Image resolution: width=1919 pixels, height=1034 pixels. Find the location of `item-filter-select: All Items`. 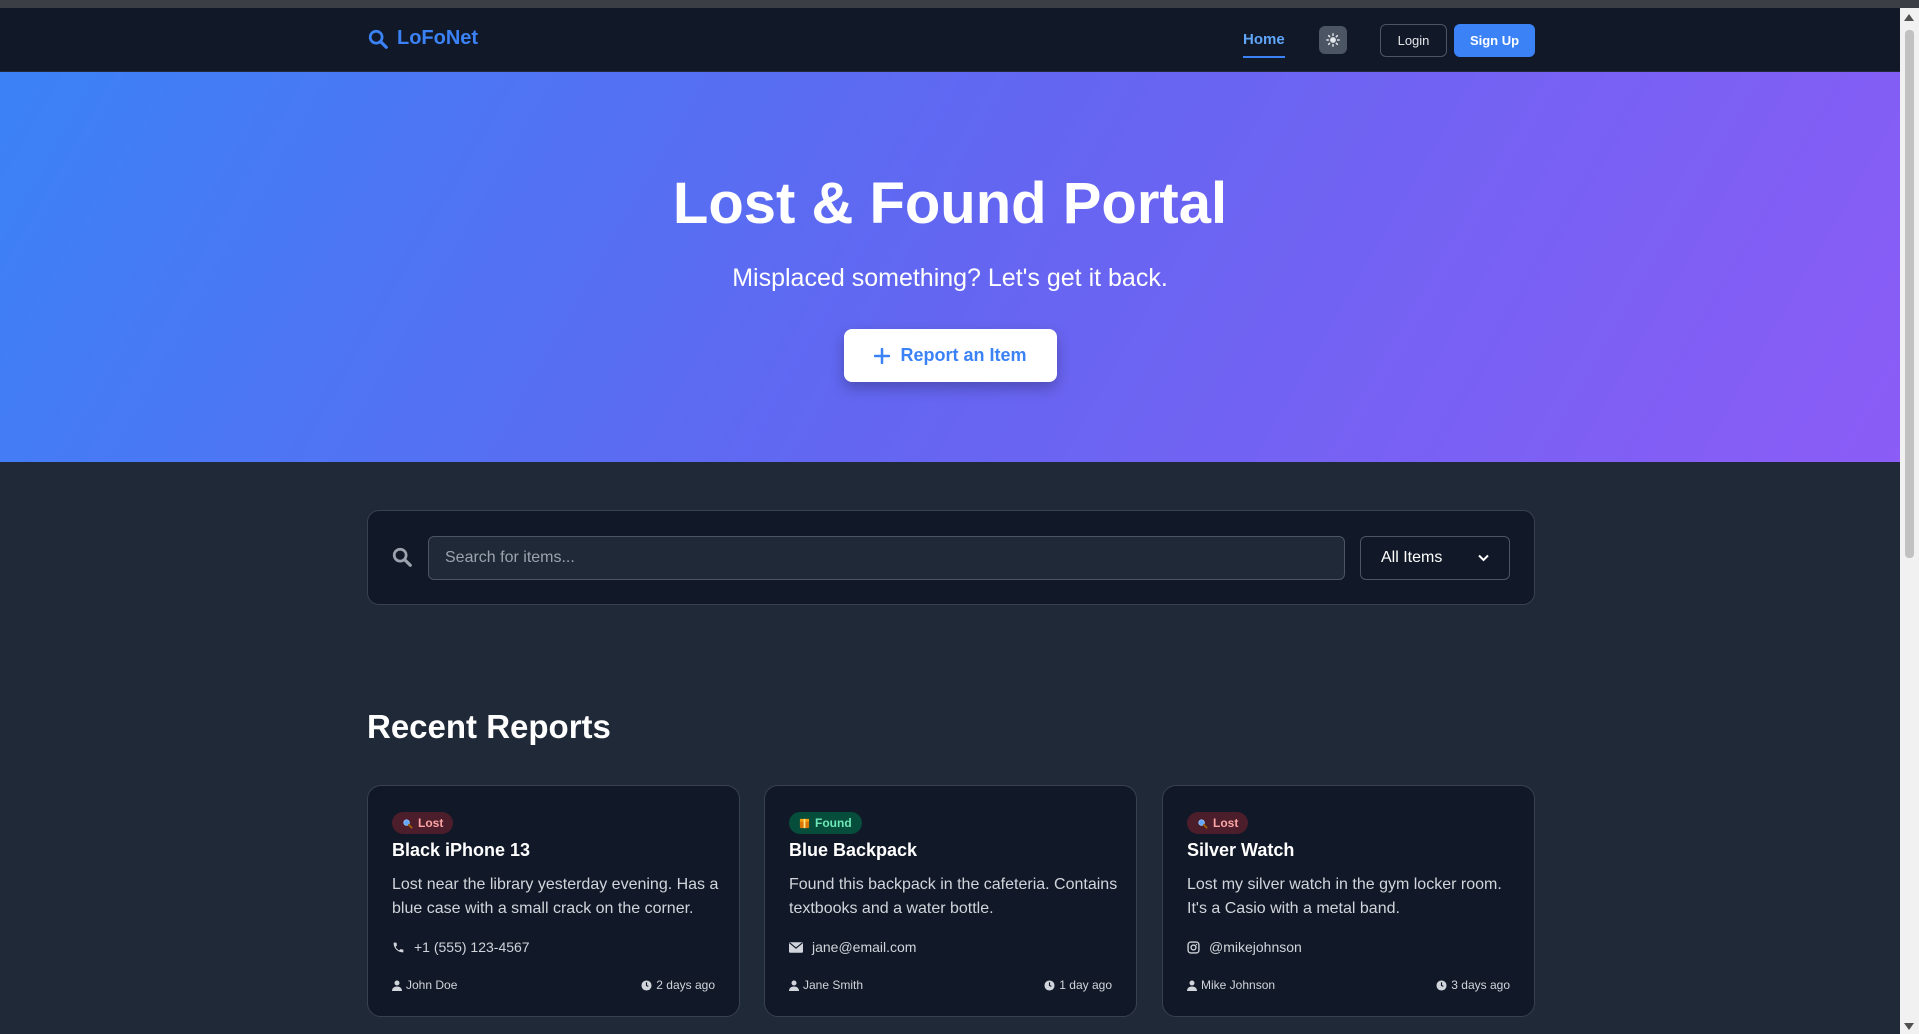

item-filter-select: All Items is located at coordinates (1435, 558).